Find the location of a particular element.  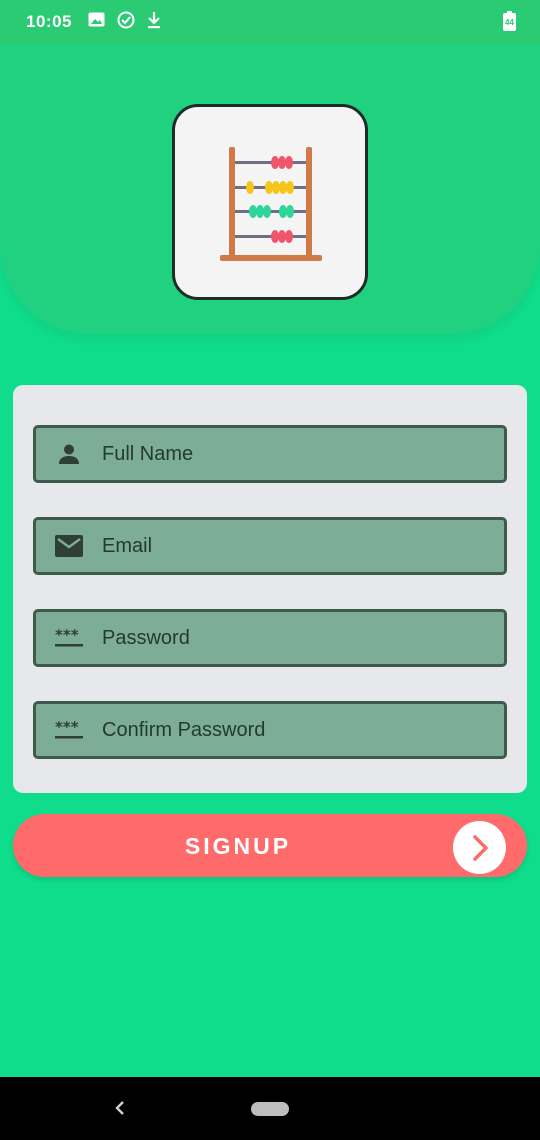

full-name-field is located at coordinates (270, 454).